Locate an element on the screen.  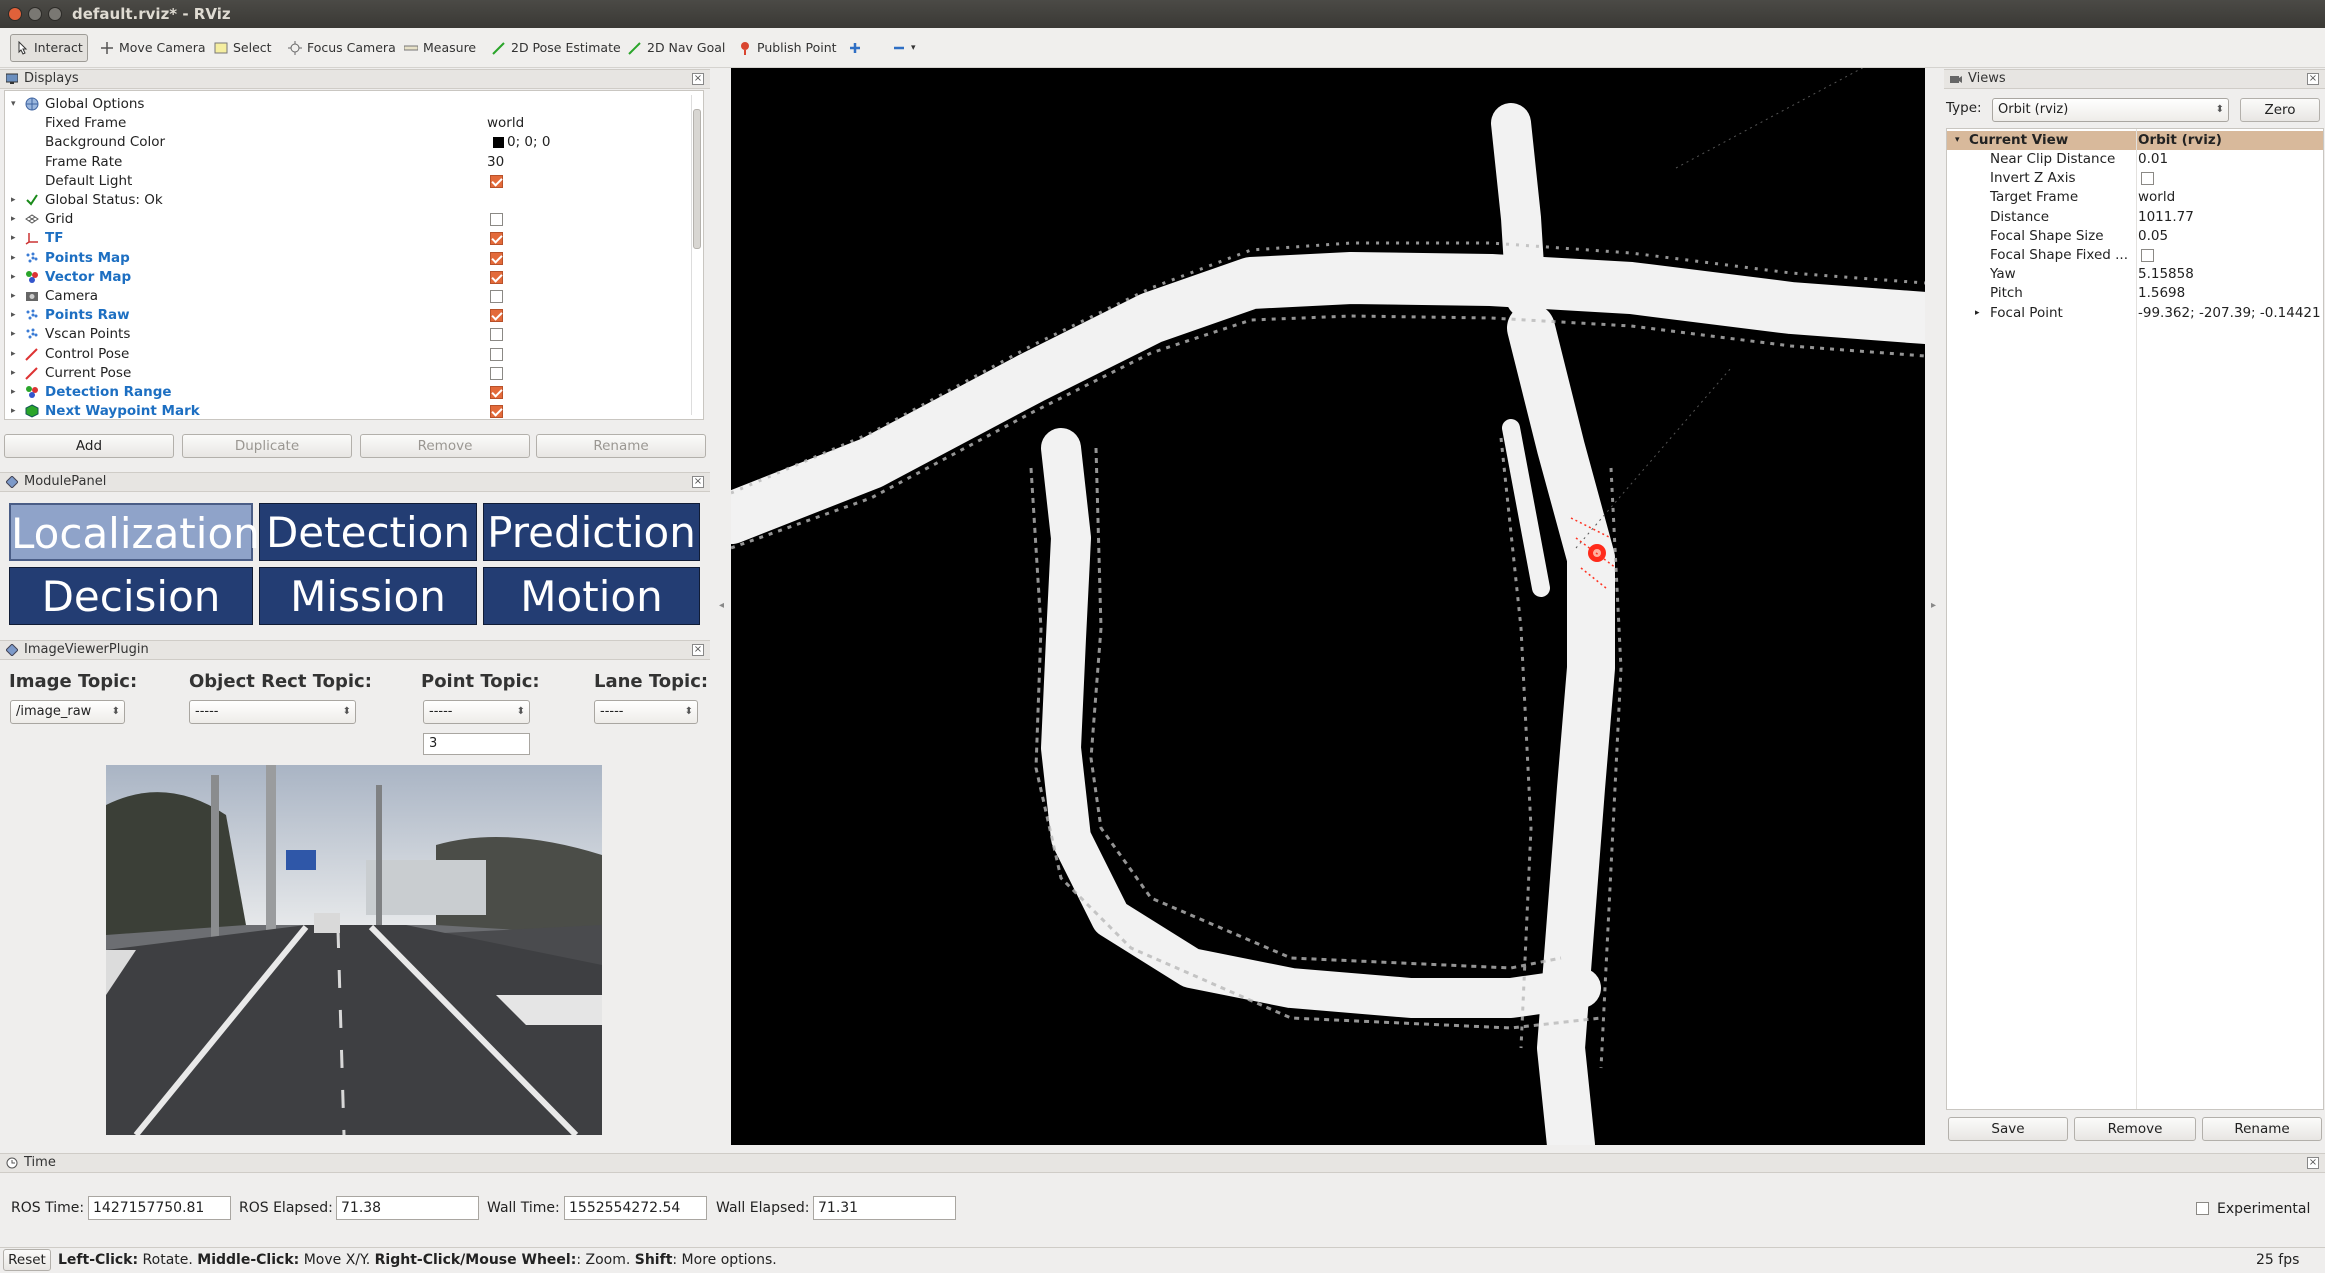
chevron-down-icon: ▾ is located at coordinates (16, 104).